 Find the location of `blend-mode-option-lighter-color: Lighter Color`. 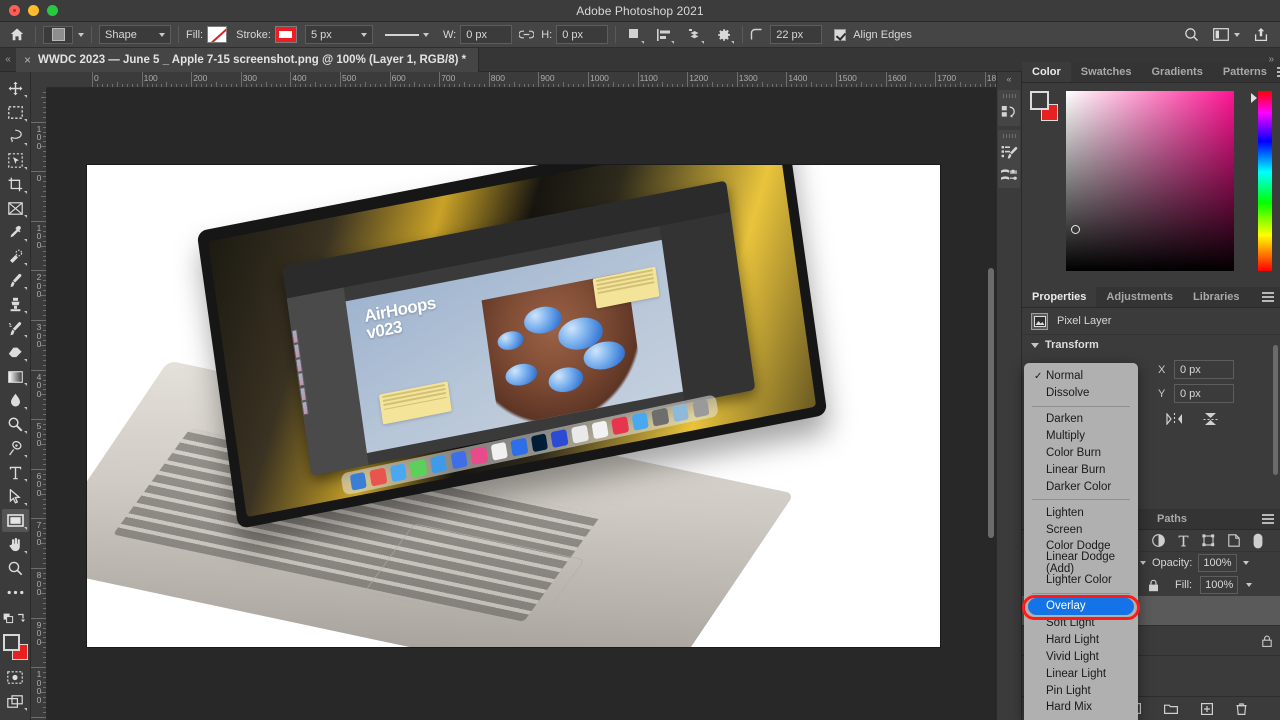

blend-mode-option-lighter-color: Lighter Color is located at coordinates (1081, 580).